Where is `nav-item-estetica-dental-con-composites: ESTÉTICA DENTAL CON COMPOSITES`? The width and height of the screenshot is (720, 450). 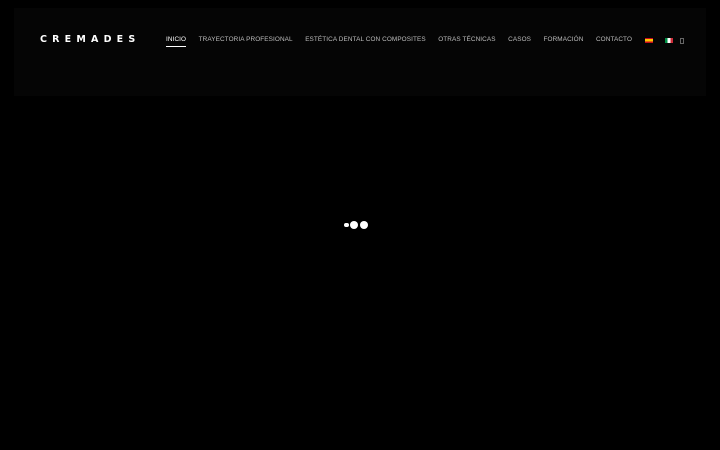
nav-item-estetica-dental-con-composites: ESTÉTICA DENTAL CON COMPOSITES is located at coordinates (365, 40).